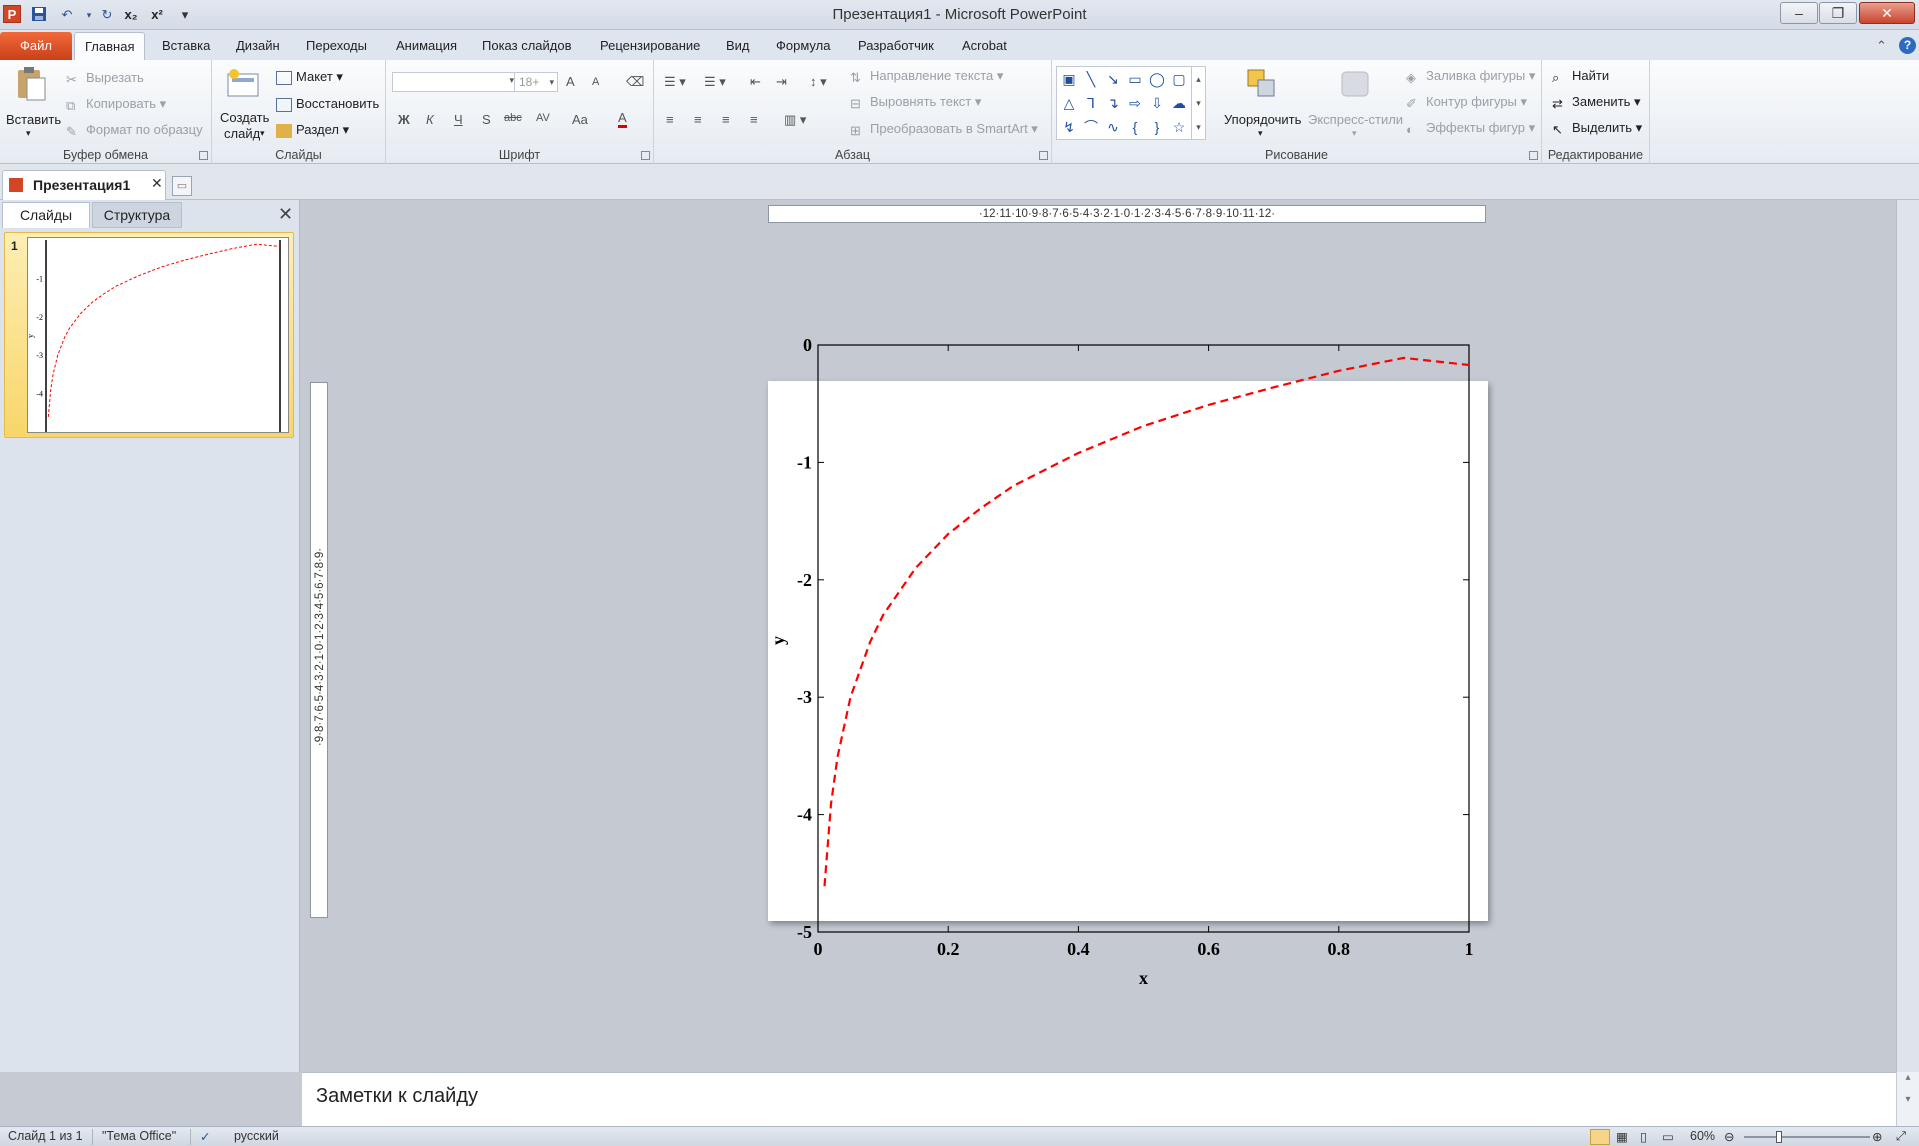  What do you see at coordinates (1807, 1137) in the screenshot?
I see `zoom-slider` at bounding box center [1807, 1137].